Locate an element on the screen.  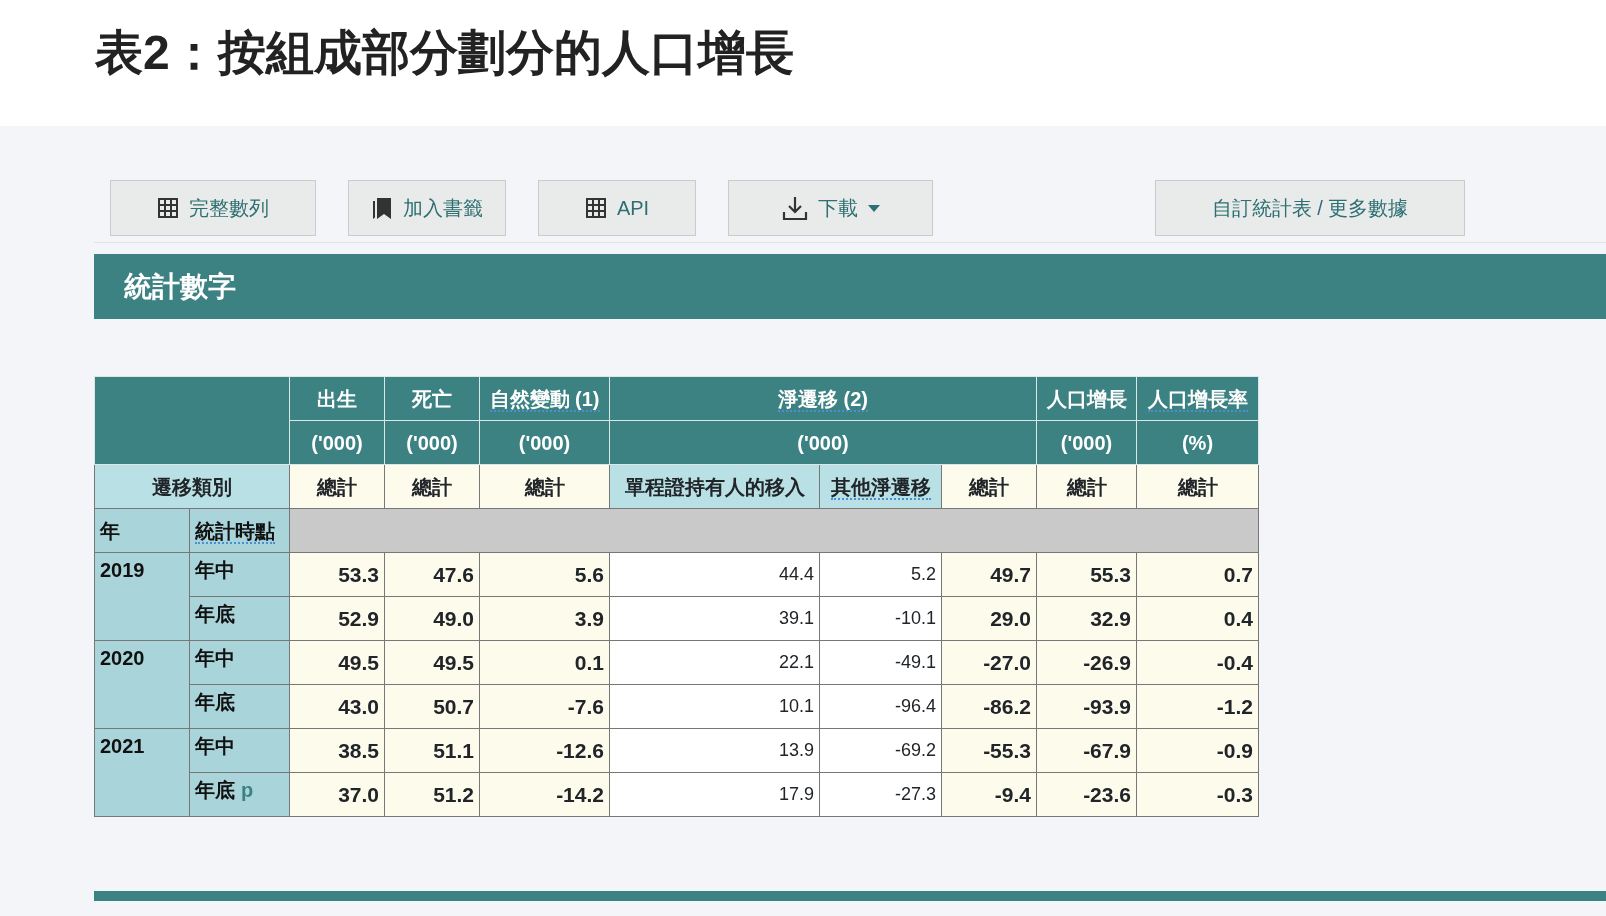
table-cell: -86.2 is located at coordinates (989, 706).